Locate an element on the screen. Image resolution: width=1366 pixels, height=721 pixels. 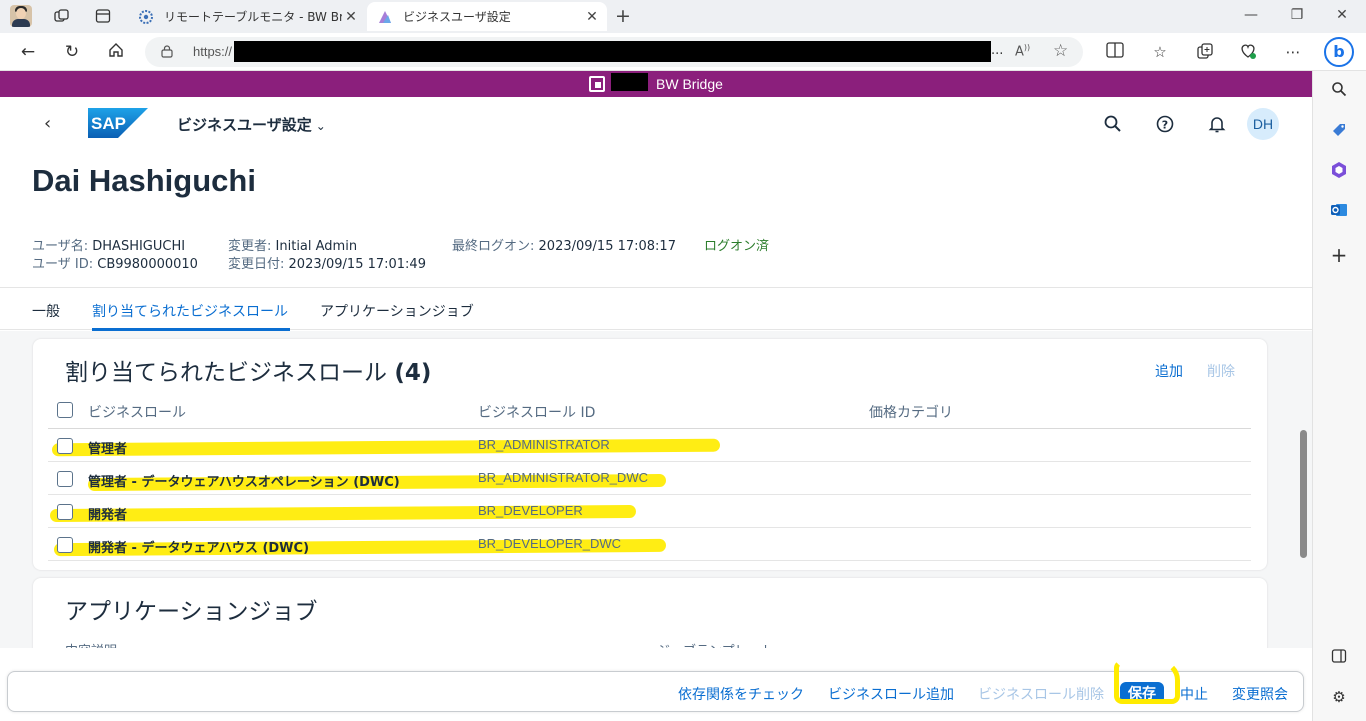
tab-application-jobs: アプリケーションジョブ is located at coordinates (397, 311).